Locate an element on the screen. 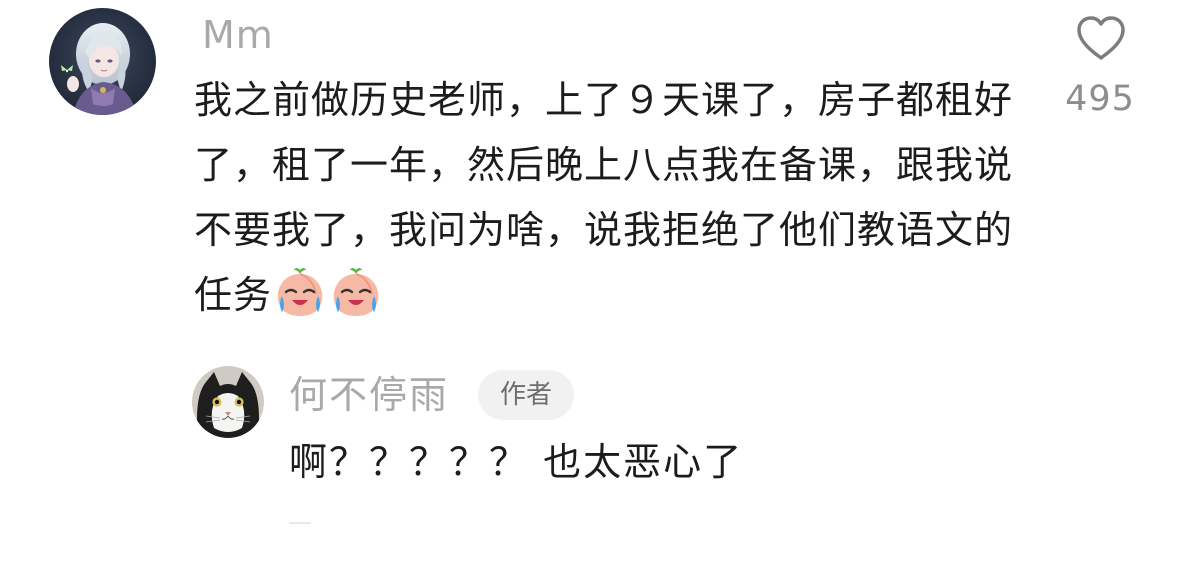  like-button: 495 is located at coordinates (1100, 65).